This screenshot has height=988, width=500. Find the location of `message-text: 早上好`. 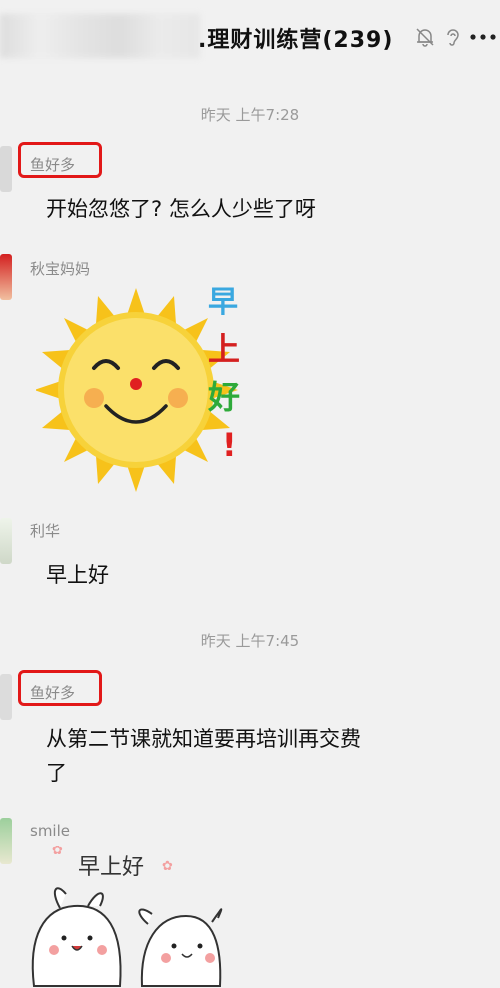

message-text: 早上好 is located at coordinates (77, 575).